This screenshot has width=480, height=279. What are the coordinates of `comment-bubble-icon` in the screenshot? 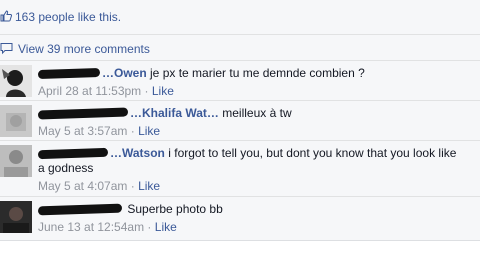 It's located at (6, 48).